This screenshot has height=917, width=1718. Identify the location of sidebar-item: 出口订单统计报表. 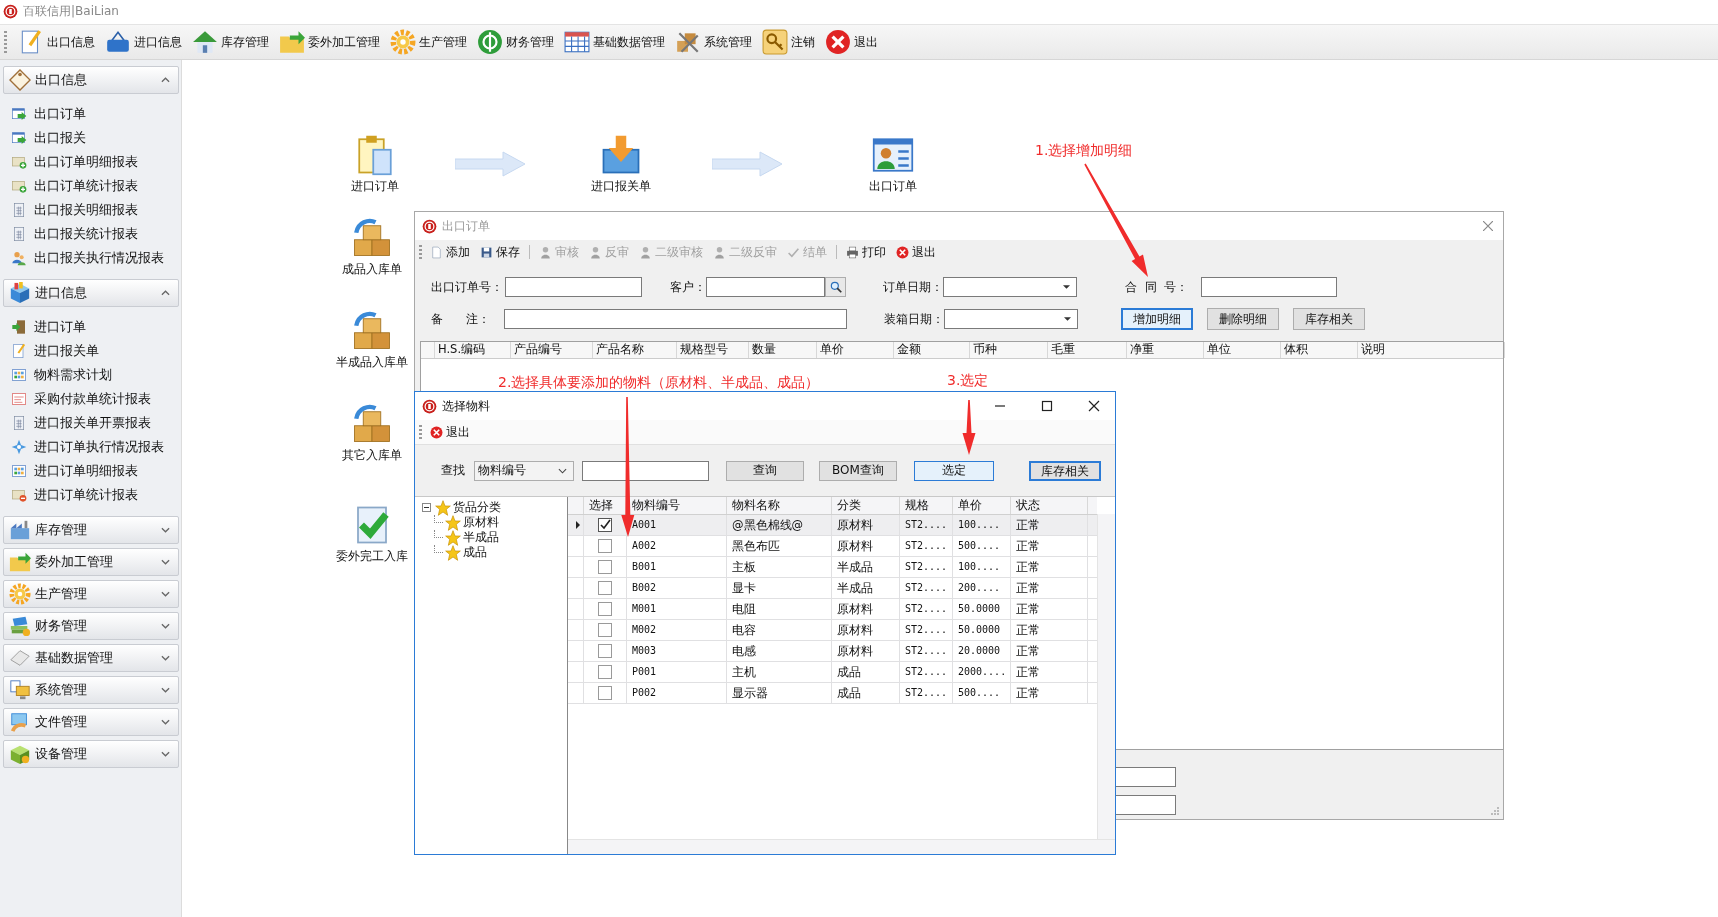
(95, 186).